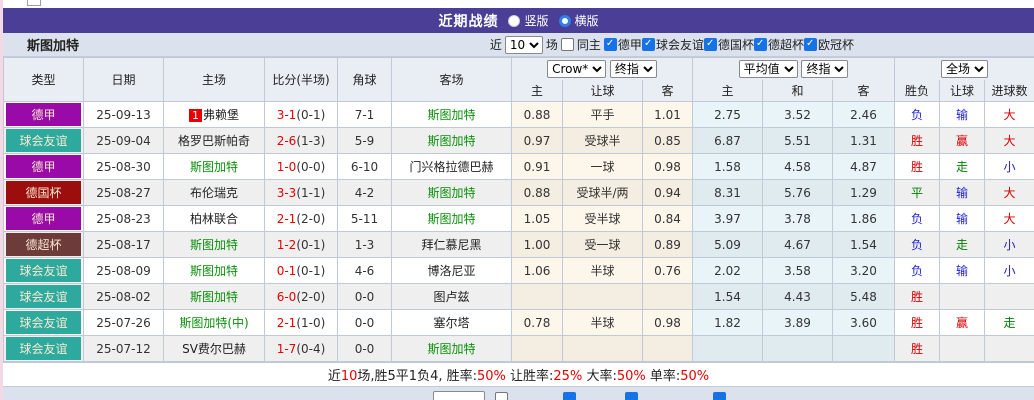  What do you see at coordinates (537, 244) in the screenshot?
I see `ah-home-odds-cell: 1.00` at bounding box center [537, 244].